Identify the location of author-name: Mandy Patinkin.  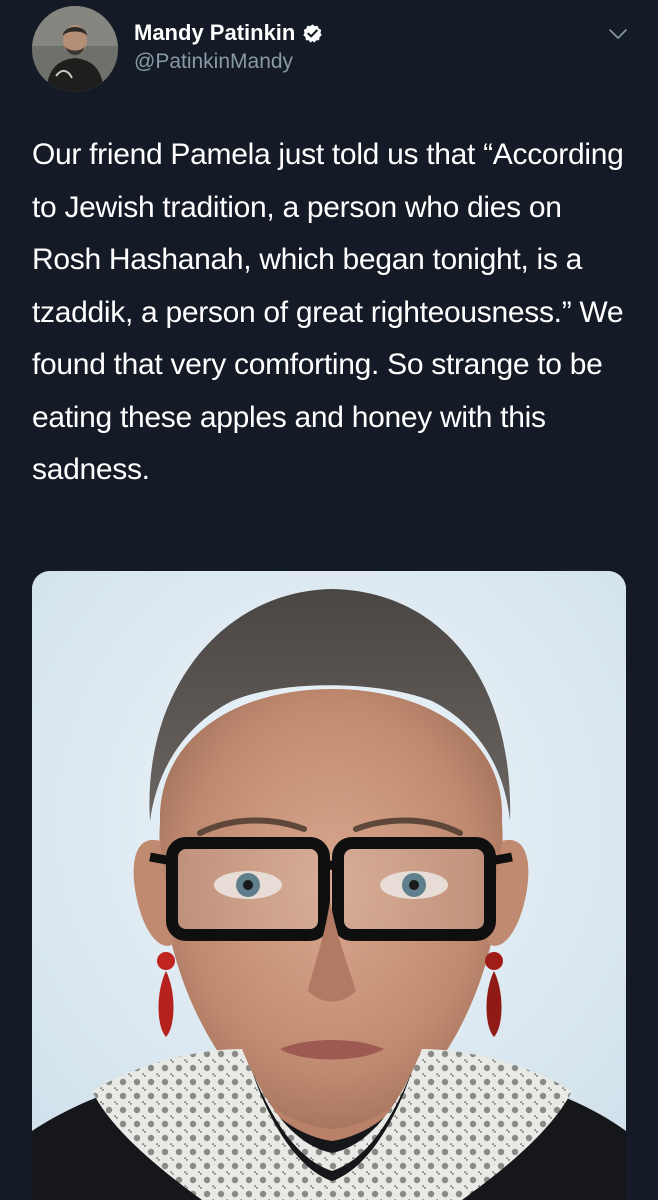
(214, 33).